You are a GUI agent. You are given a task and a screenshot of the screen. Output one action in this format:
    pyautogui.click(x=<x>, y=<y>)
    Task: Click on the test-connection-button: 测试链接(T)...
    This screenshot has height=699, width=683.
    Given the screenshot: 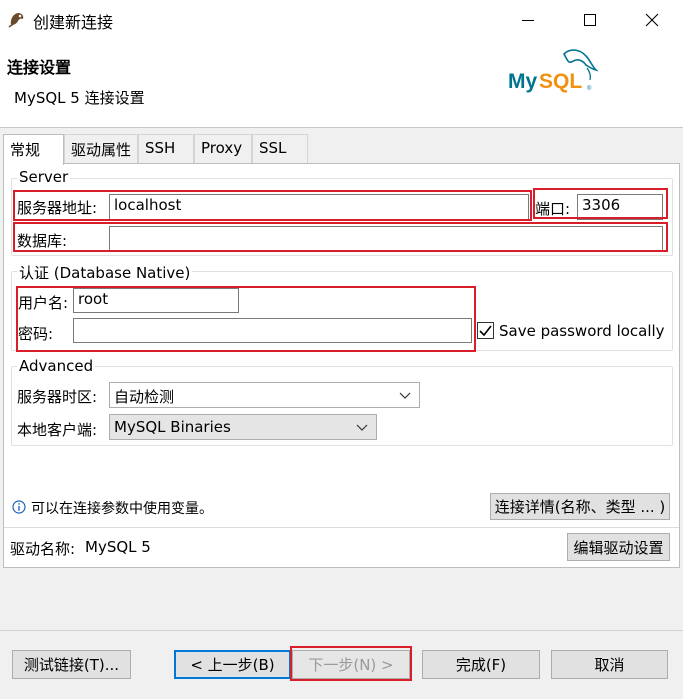 What is the action you would take?
    pyautogui.click(x=71, y=664)
    